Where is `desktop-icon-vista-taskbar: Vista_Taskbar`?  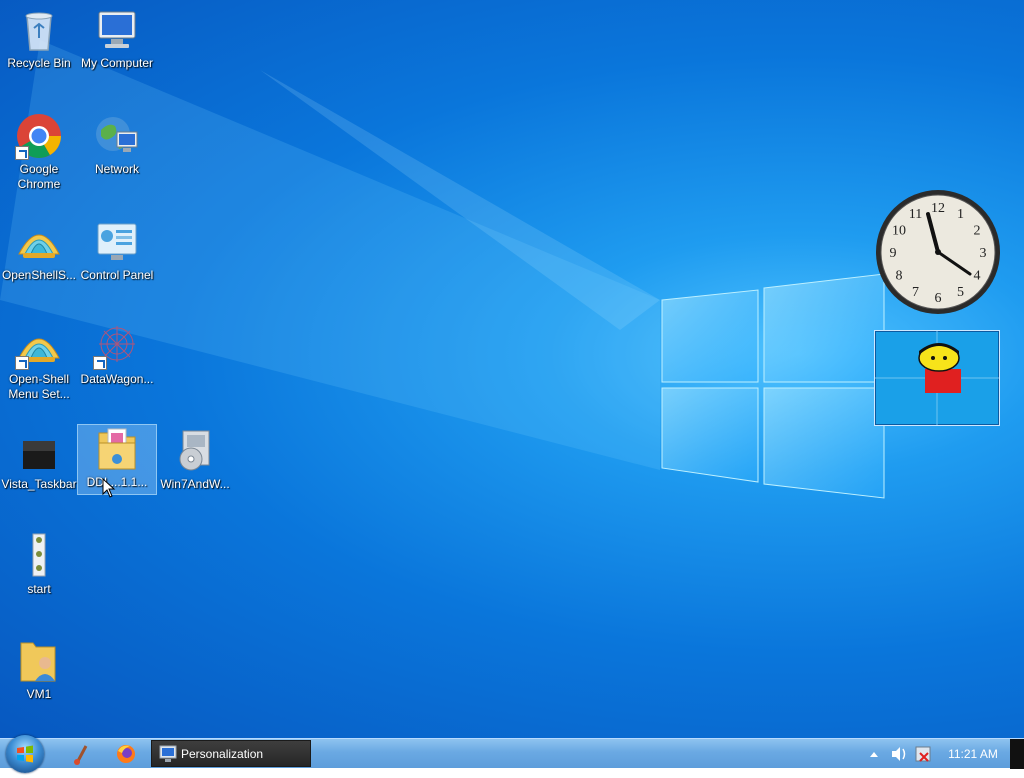 desktop-icon-vista-taskbar: Vista_Taskbar is located at coordinates (39, 459).